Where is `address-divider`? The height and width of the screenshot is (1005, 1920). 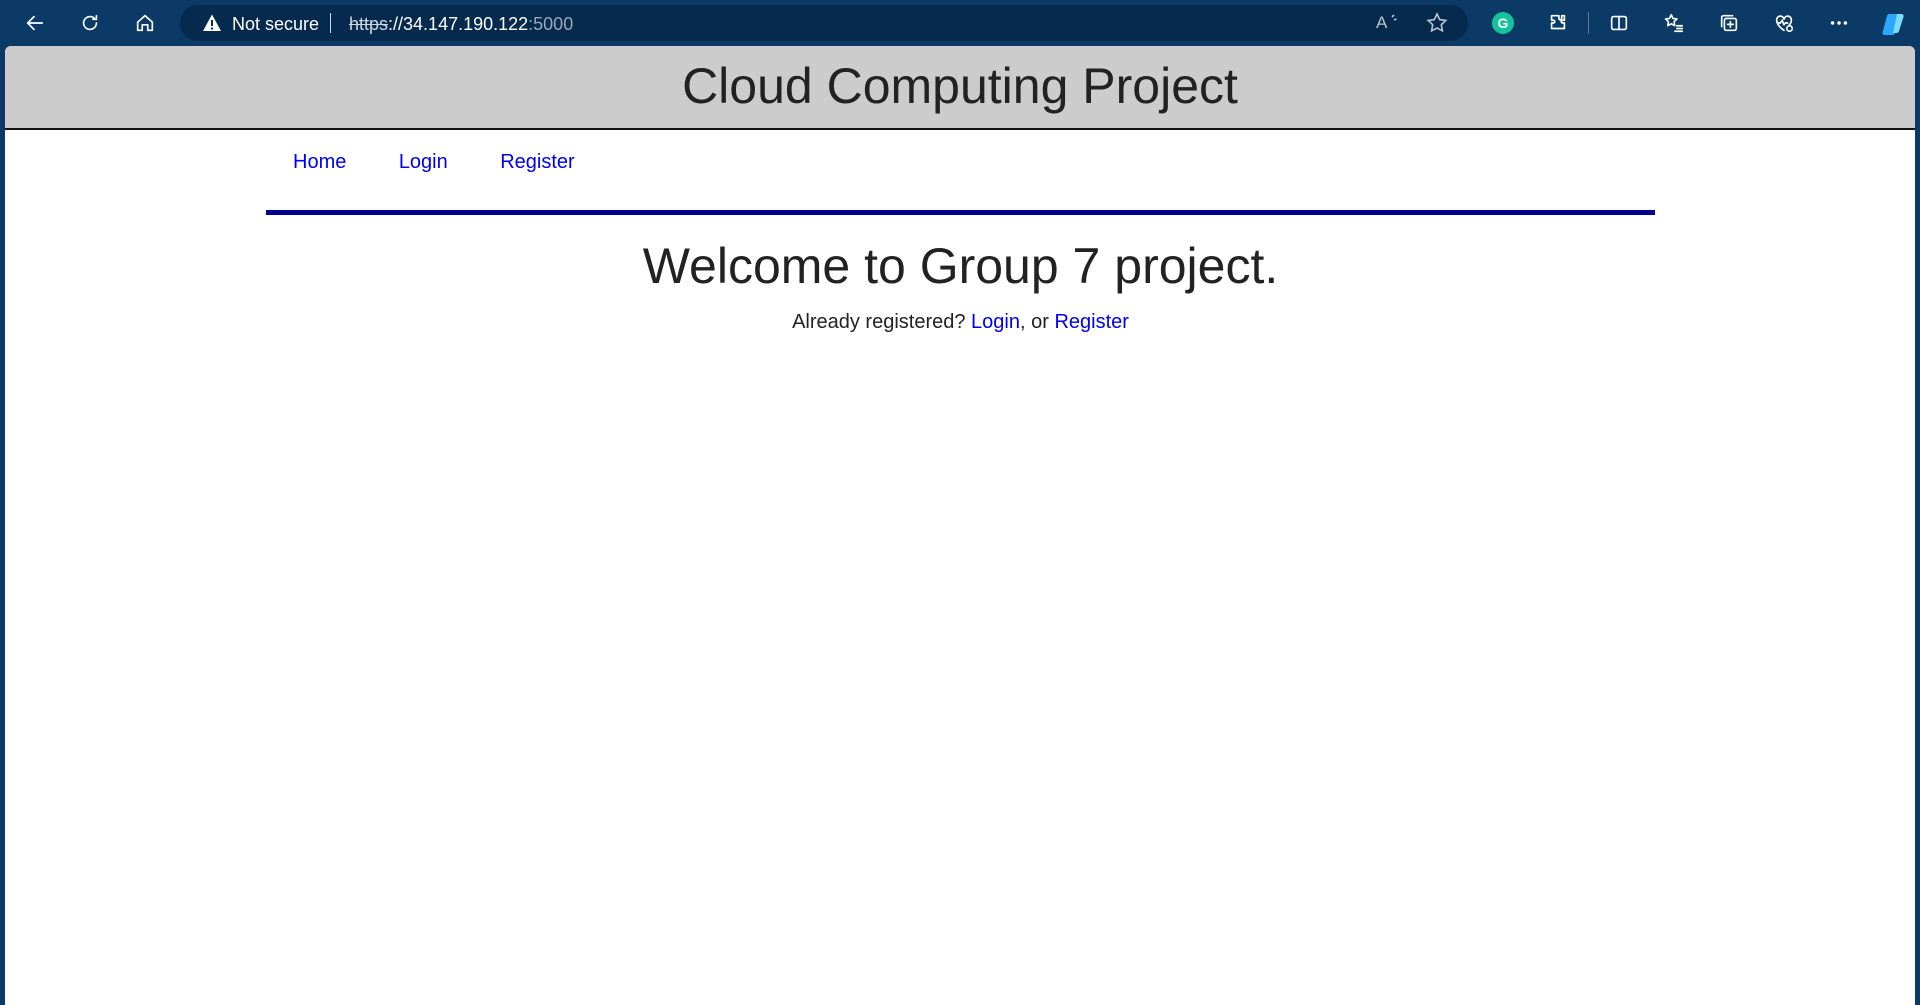
address-divider is located at coordinates (330, 23).